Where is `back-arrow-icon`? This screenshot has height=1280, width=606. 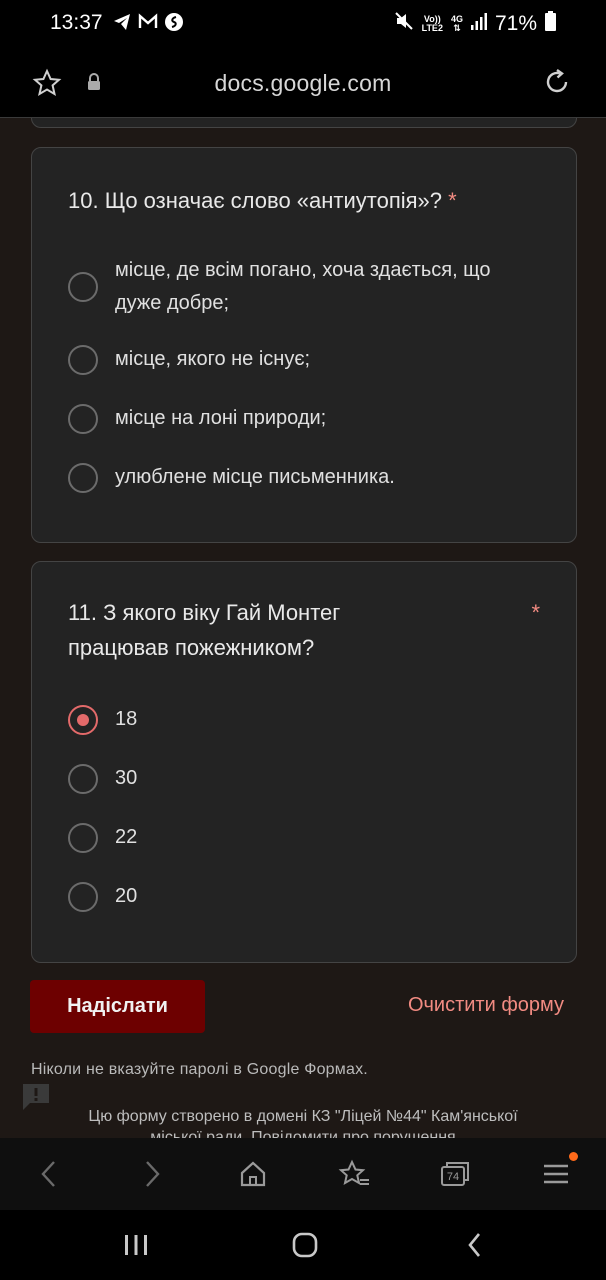
back-arrow-icon is located at coordinates (49, 1174).